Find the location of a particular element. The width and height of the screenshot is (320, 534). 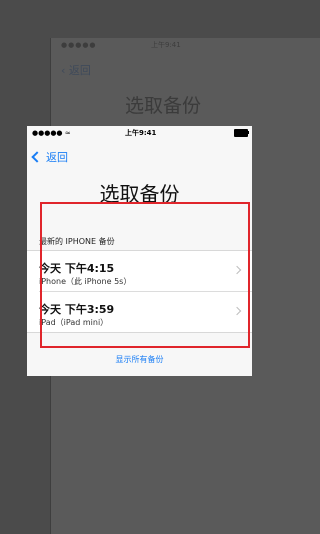

background-back-button: ‹ 返回 is located at coordinates (76, 70).